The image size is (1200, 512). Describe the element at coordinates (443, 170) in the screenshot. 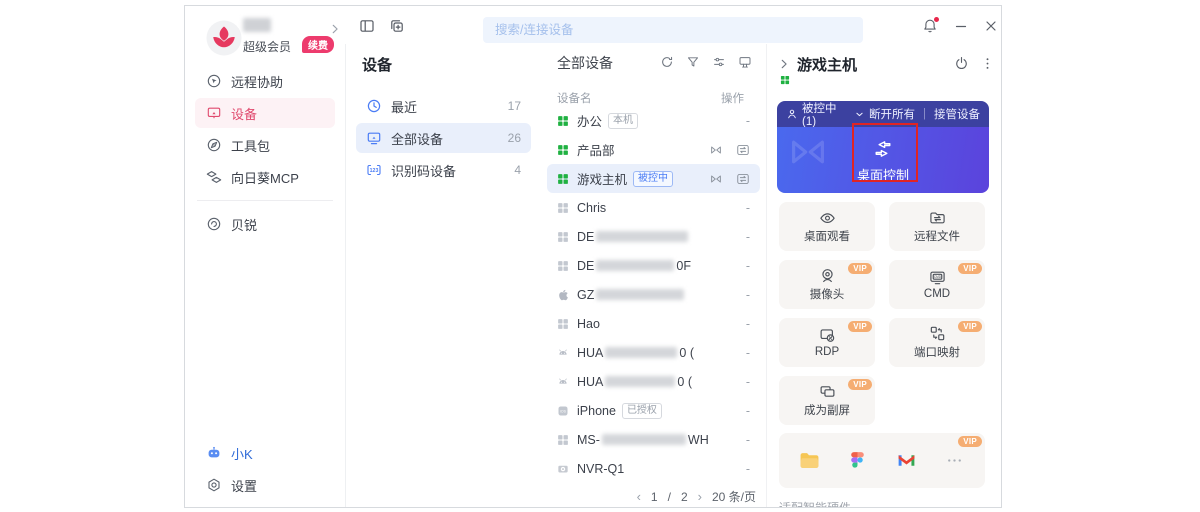

I see `category-id123: 123 识别码设备 4` at that location.